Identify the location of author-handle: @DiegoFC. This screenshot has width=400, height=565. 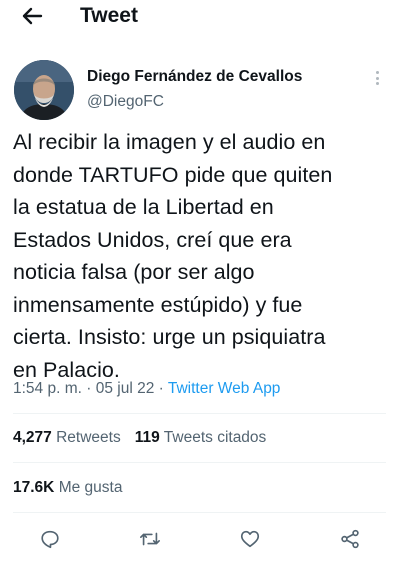
(125, 102).